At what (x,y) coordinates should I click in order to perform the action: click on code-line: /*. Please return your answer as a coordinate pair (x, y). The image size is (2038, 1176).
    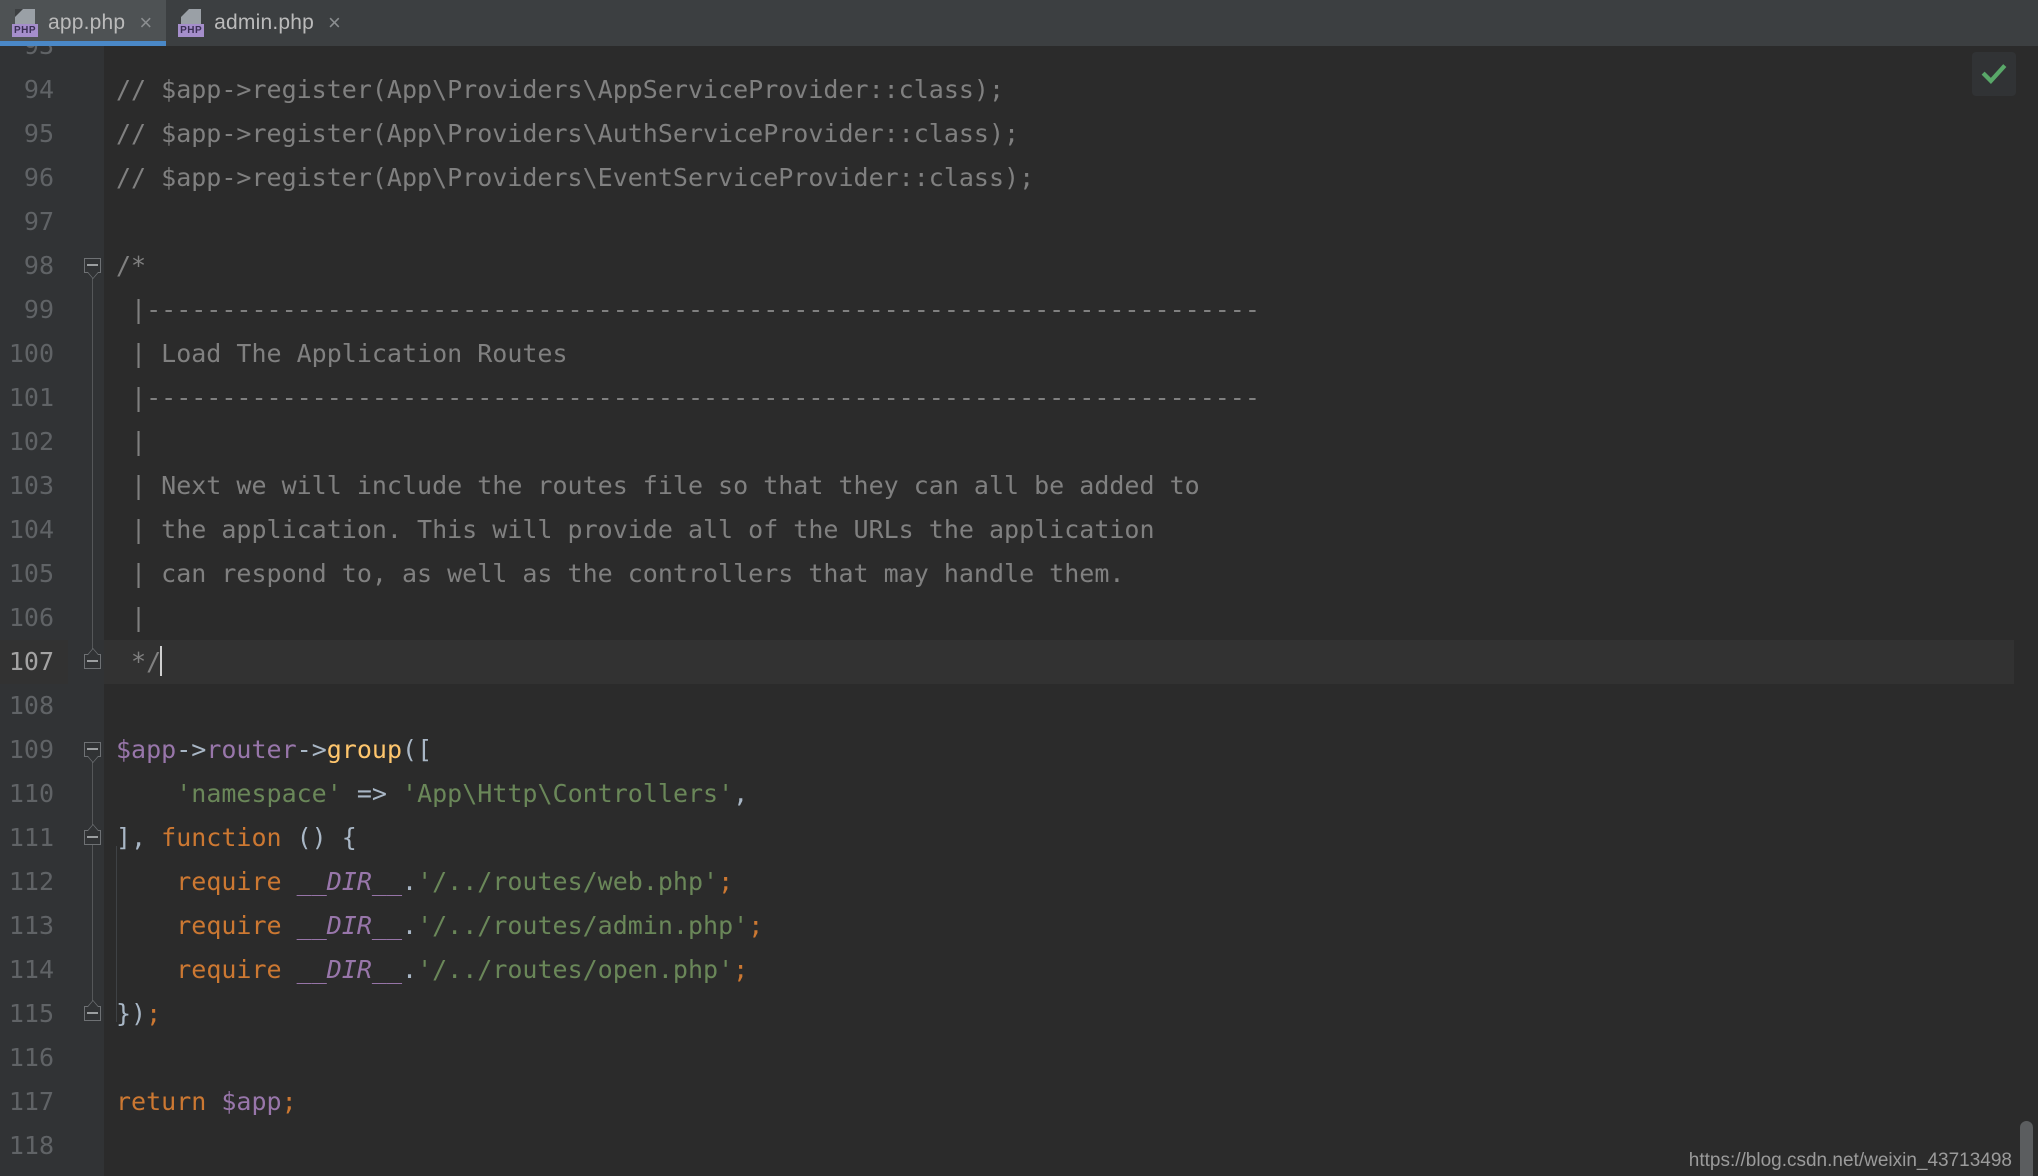
    Looking at the image, I should click on (1071, 266).